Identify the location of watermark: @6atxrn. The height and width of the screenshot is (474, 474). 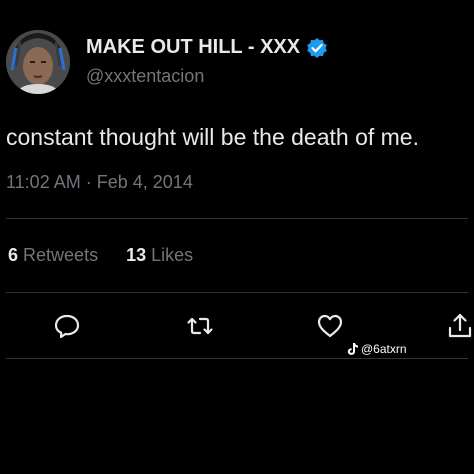
(376, 349).